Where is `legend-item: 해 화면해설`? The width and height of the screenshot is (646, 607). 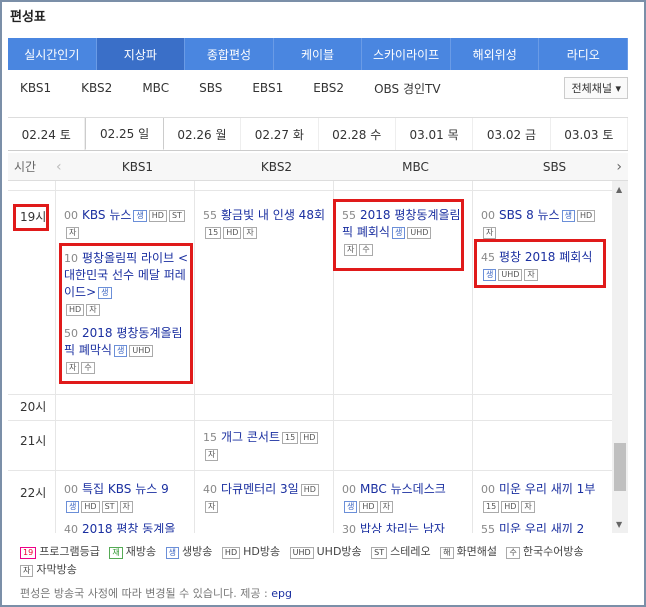
legend-item: 해 화면해설 is located at coordinates (468, 552).